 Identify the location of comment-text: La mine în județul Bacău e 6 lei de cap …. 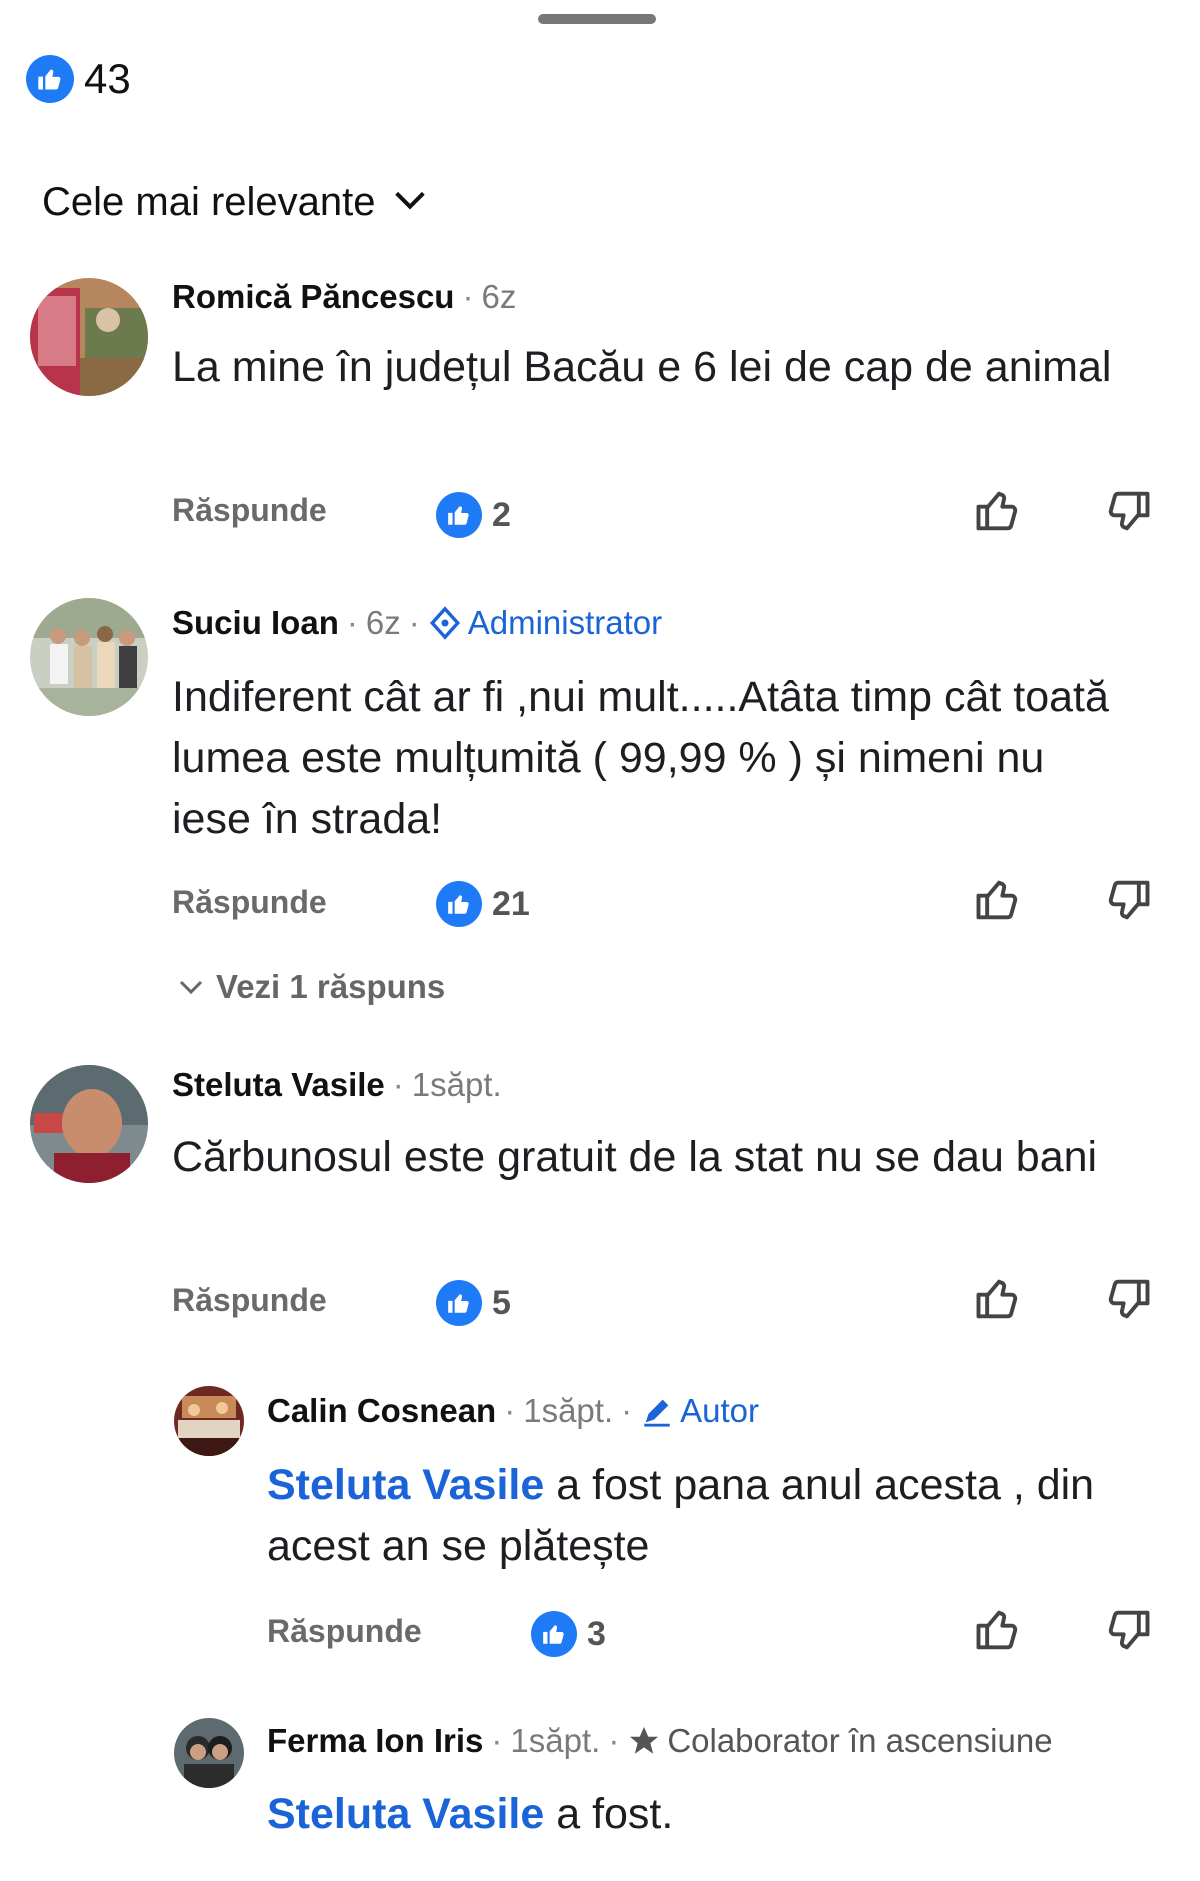
(642, 367).